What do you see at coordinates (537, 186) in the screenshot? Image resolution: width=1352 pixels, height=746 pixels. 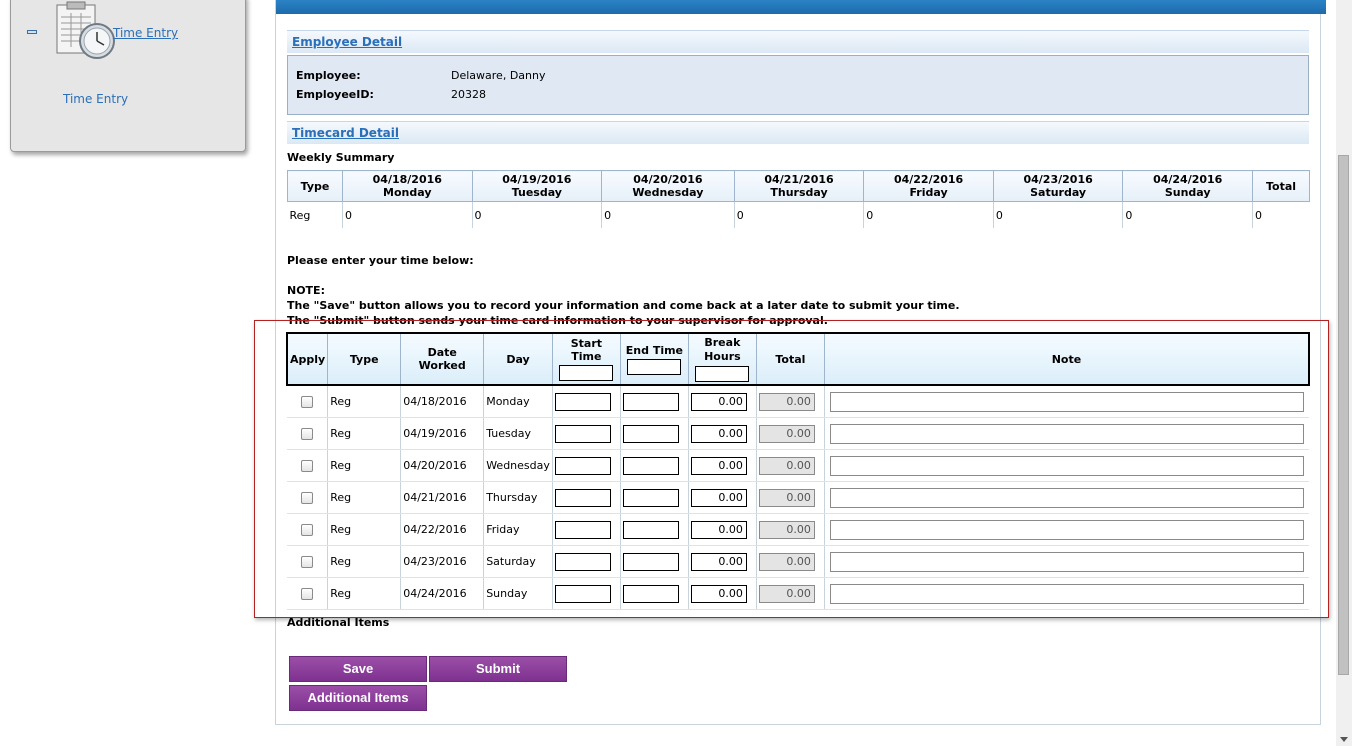 I see `summary-day-header: 04/19/2016 Tuesday` at bounding box center [537, 186].